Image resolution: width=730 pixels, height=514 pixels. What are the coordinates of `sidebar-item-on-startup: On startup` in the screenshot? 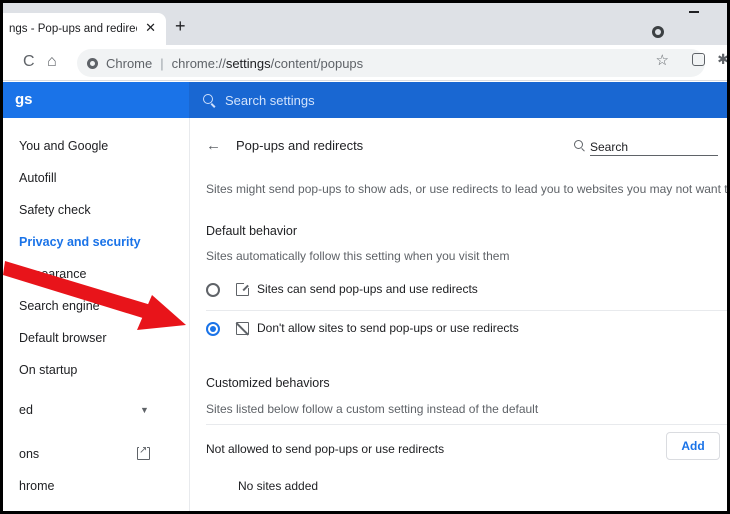 It's located at (48, 370).